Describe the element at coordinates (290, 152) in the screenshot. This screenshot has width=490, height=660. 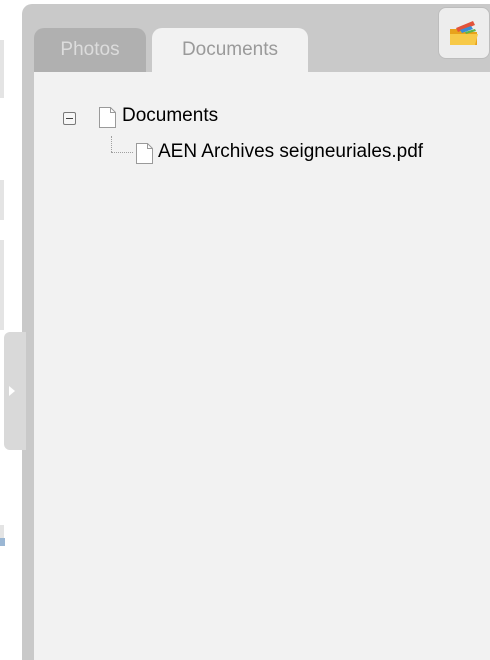
I see `tree-node-pdf-file: AEN Archives seigneuriales.pdf` at that location.